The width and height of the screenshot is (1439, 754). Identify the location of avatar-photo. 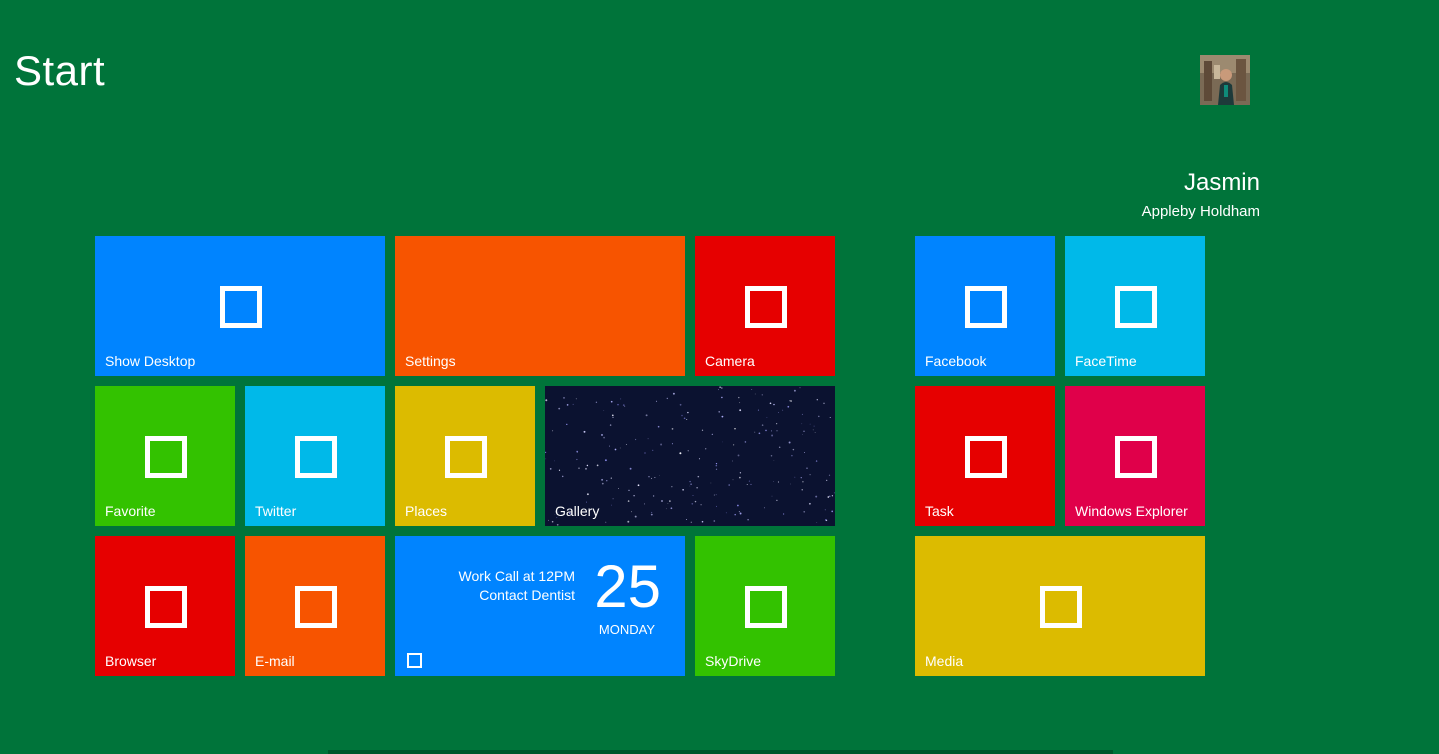
(1225, 80).